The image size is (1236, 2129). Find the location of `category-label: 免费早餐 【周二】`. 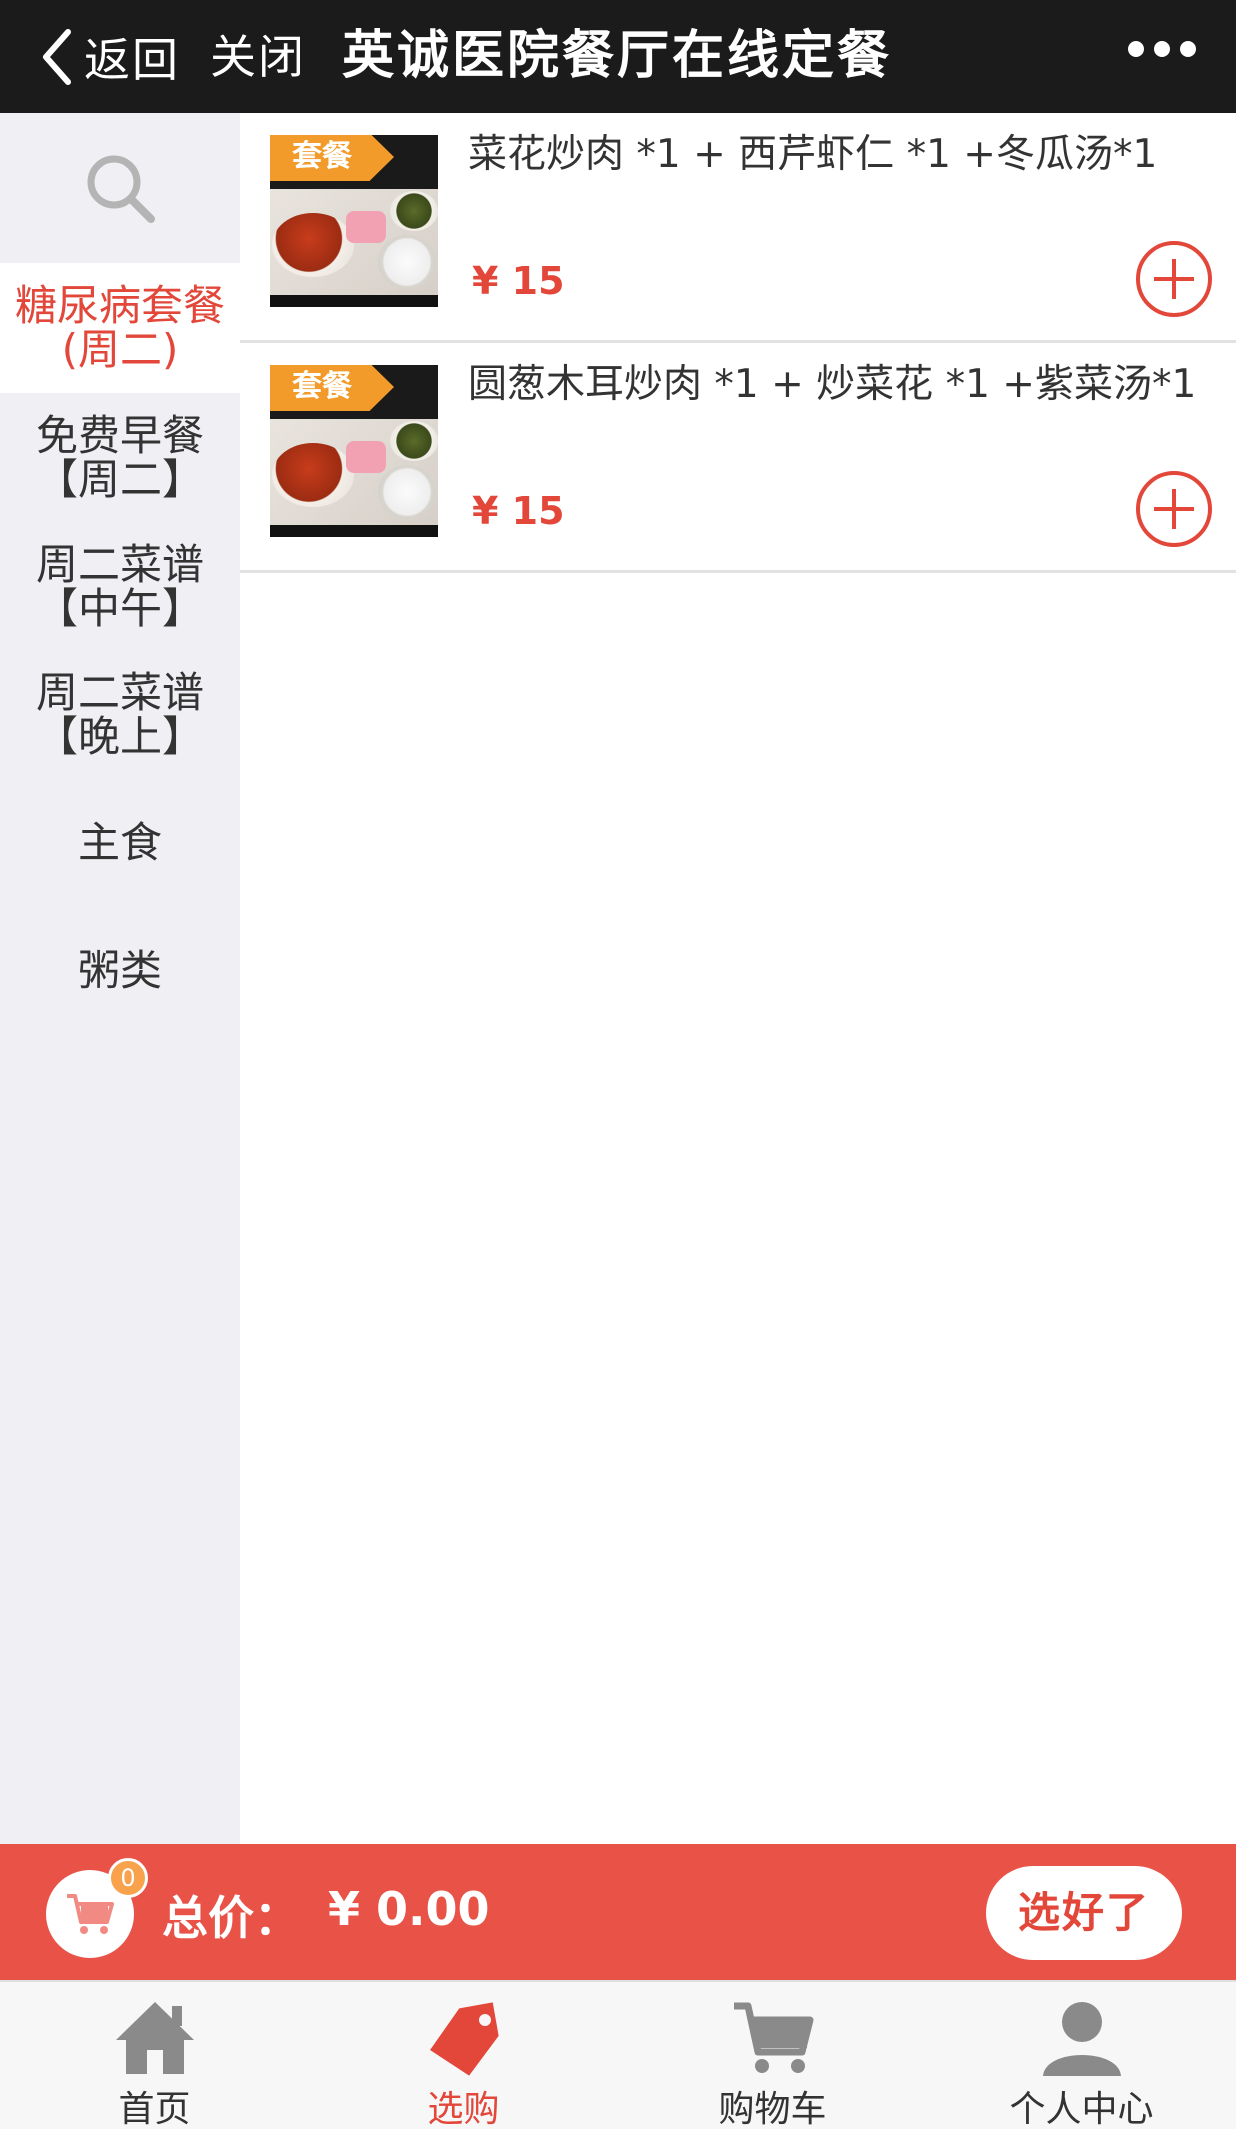

category-label: 免费早餐 【周二】 is located at coordinates (119, 457).